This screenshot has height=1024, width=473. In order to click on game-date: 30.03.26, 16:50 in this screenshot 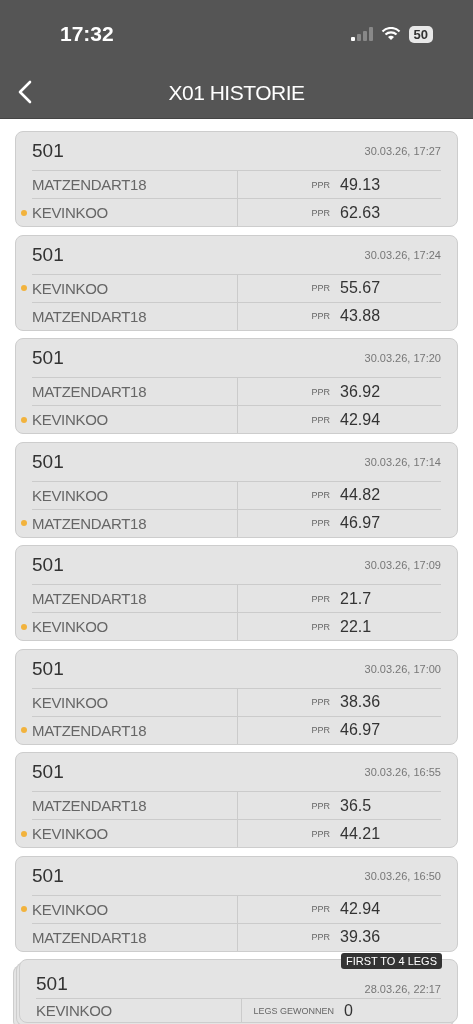, I will do `click(402, 875)`.